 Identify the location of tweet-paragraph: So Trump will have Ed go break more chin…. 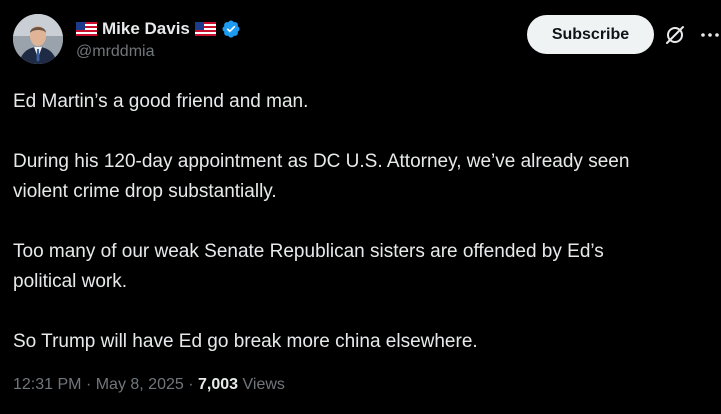
(367, 342).